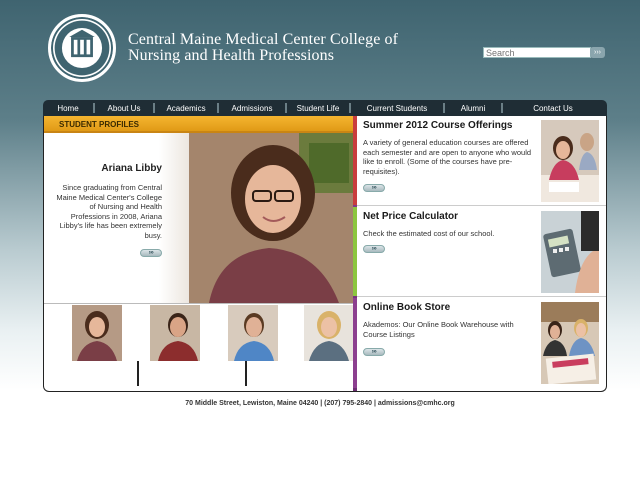 The image size is (640, 480). I want to click on card-title: Net Price Calculator, so click(410, 216).